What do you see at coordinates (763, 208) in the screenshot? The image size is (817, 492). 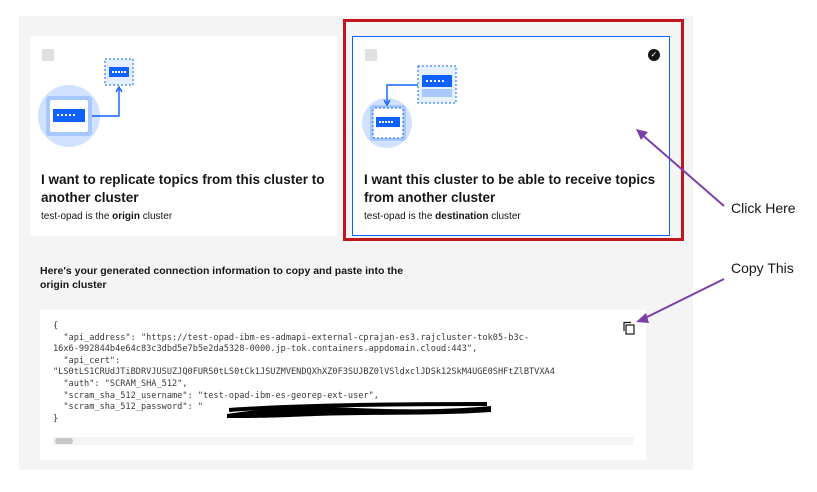 I see `click-here-annotation: Click Here` at bounding box center [763, 208].